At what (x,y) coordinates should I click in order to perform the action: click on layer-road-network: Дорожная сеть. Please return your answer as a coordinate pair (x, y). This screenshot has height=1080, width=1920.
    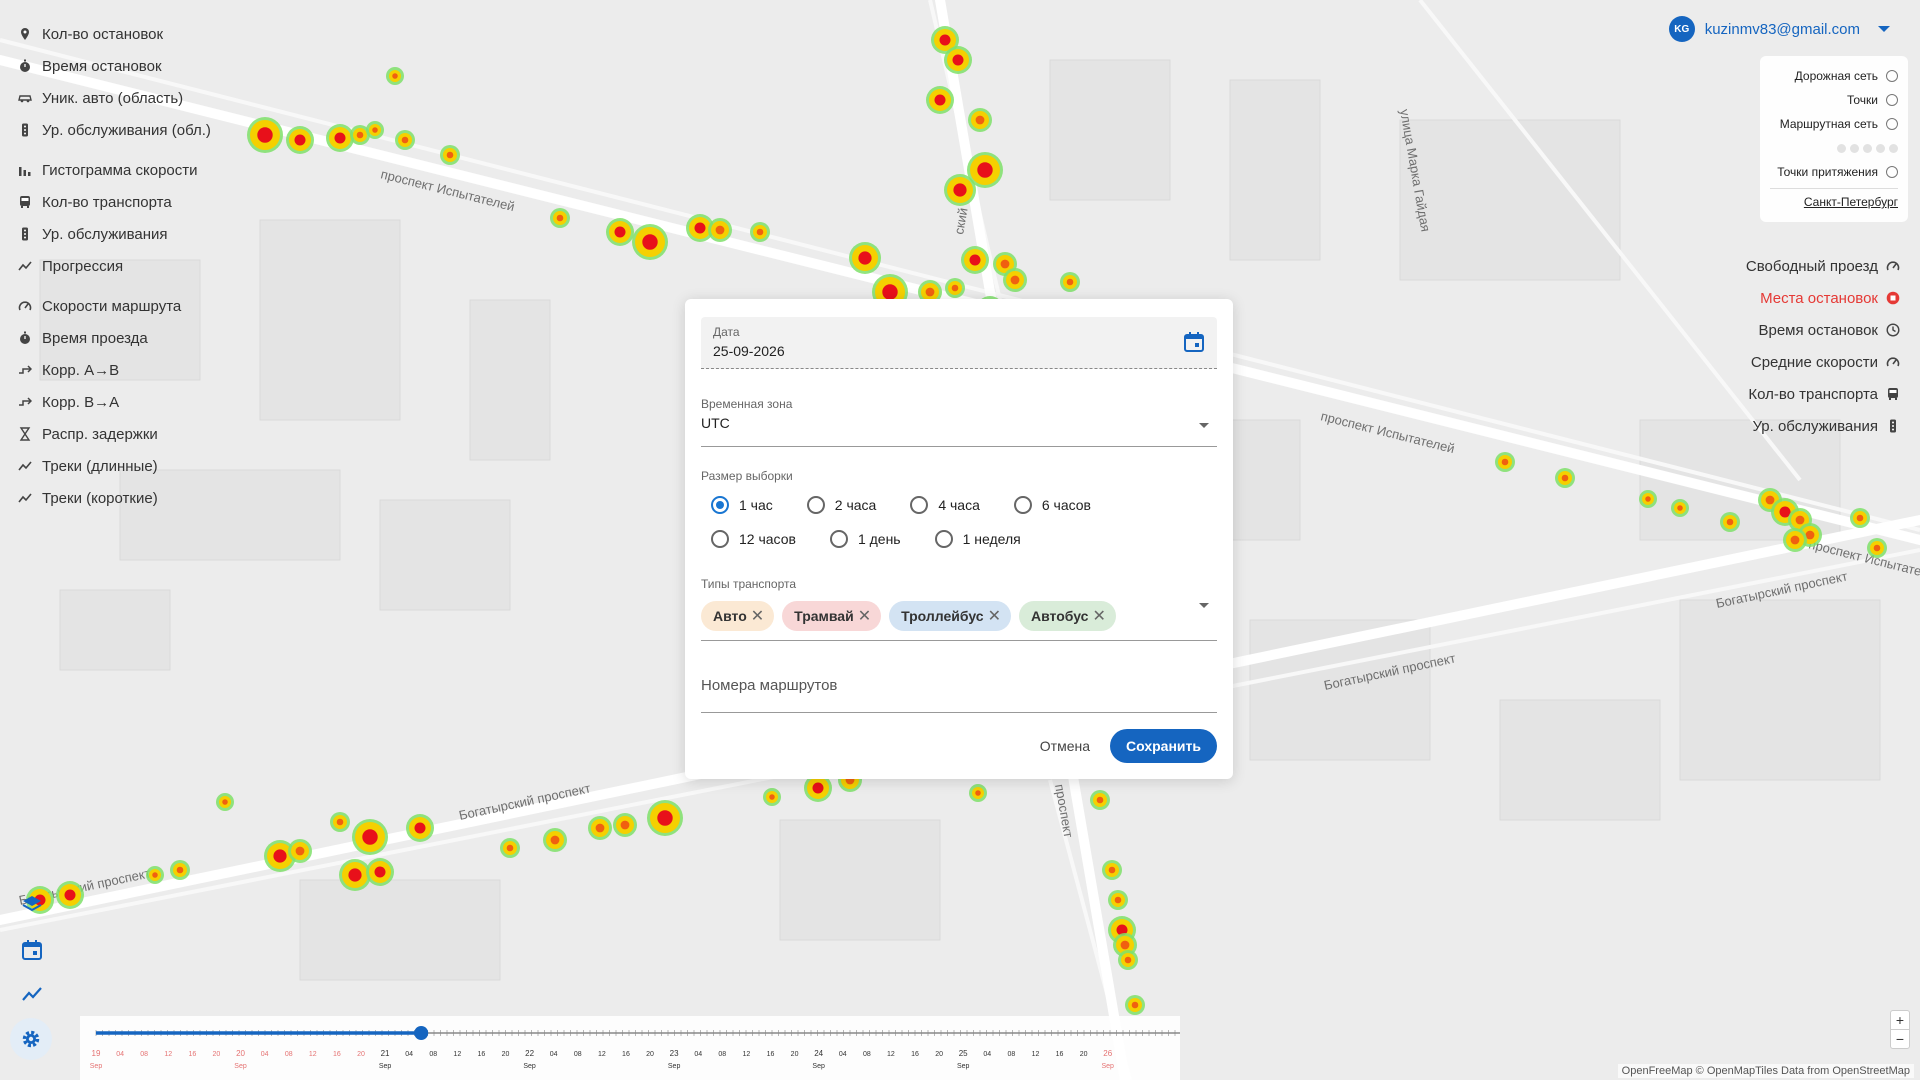
    Looking at the image, I should click on (1834, 76).